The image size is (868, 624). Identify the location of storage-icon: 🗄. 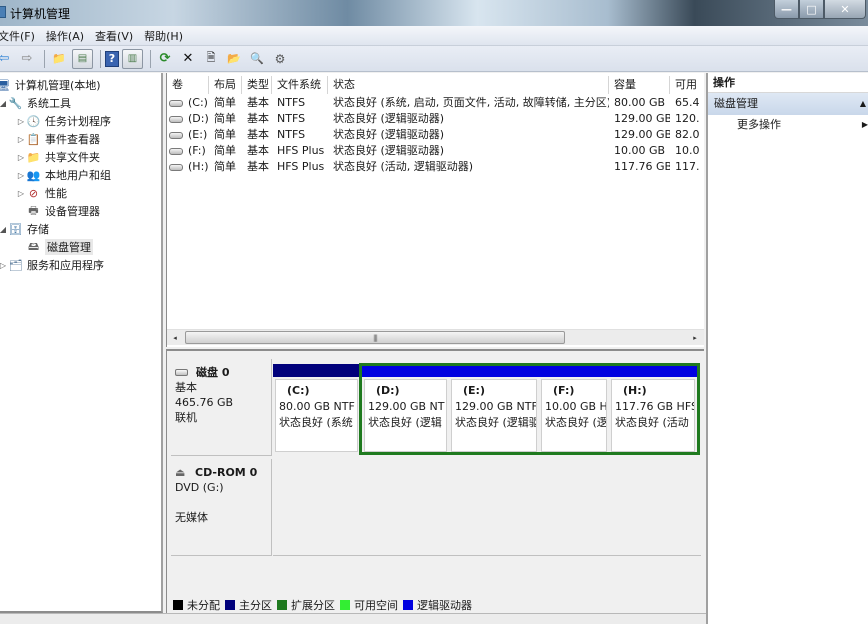
(15, 229).